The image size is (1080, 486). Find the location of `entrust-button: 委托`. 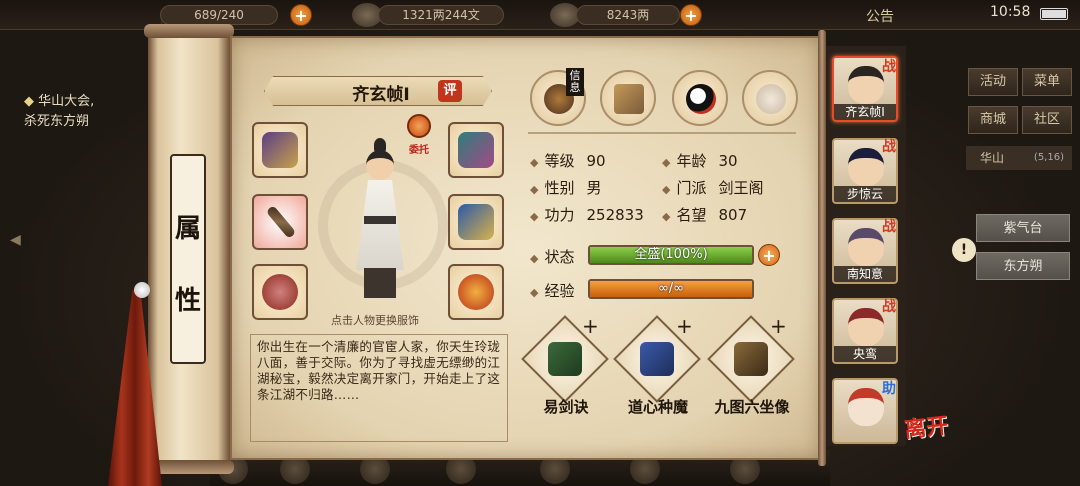

entrust-button: 委托 is located at coordinates (419, 135).